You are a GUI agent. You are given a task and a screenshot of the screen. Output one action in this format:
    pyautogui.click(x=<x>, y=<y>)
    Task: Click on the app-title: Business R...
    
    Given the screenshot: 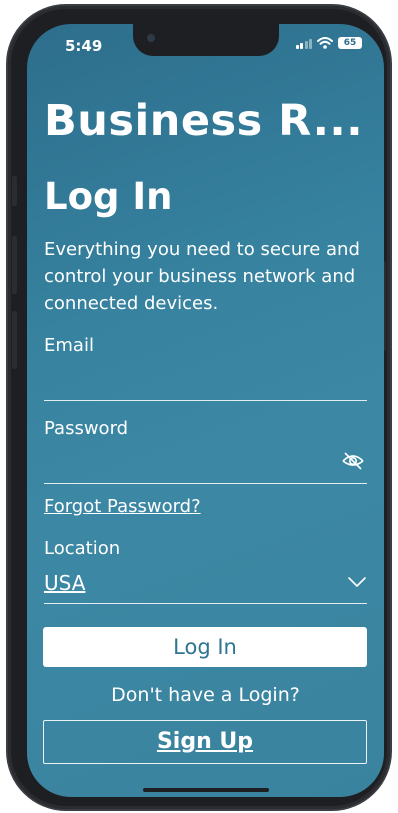 What is the action you would take?
    pyautogui.click(x=204, y=121)
    